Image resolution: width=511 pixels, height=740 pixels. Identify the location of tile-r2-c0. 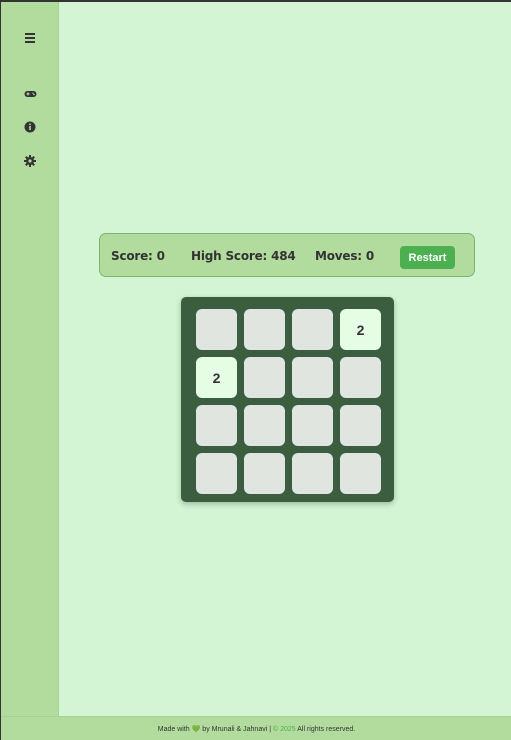
(216, 425).